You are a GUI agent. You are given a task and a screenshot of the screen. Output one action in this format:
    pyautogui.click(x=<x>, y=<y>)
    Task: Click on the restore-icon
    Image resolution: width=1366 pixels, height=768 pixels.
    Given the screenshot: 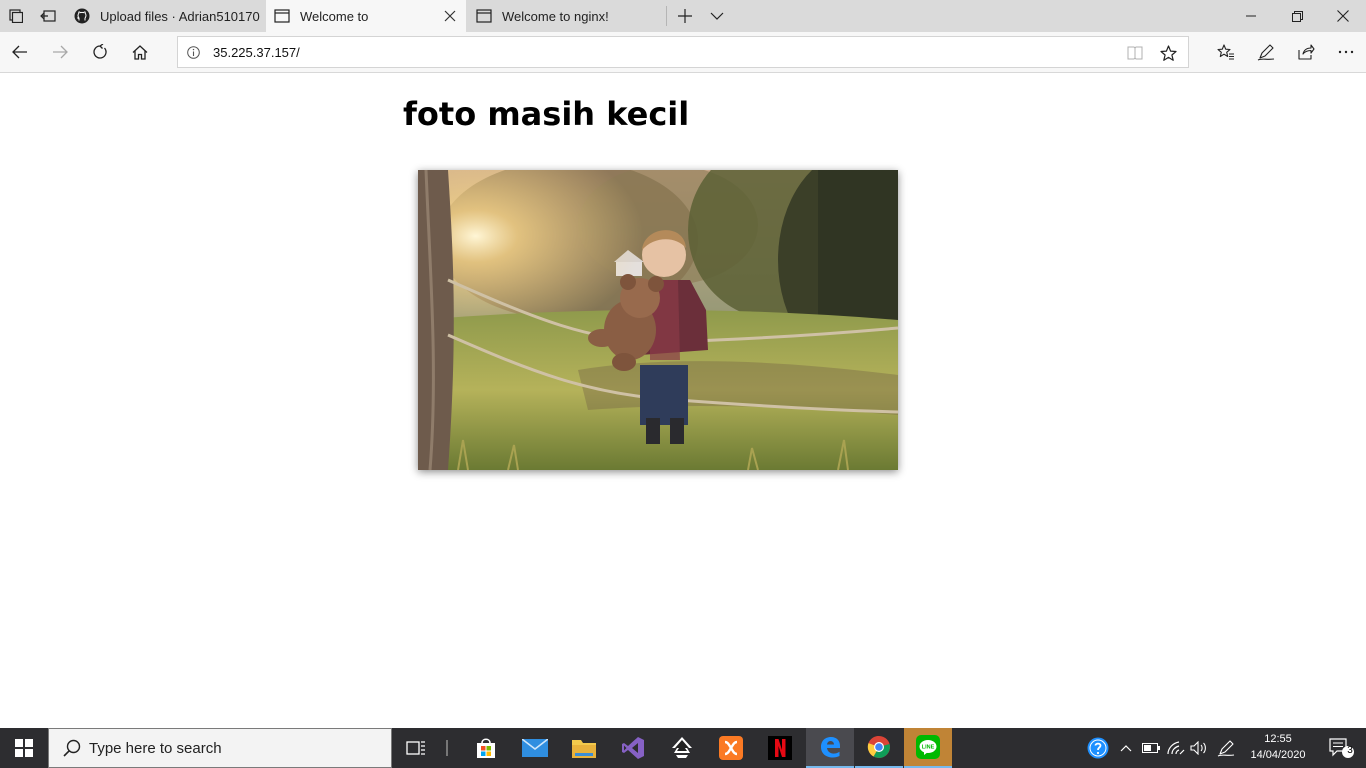 What is the action you would take?
    pyautogui.click(x=1297, y=16)
    